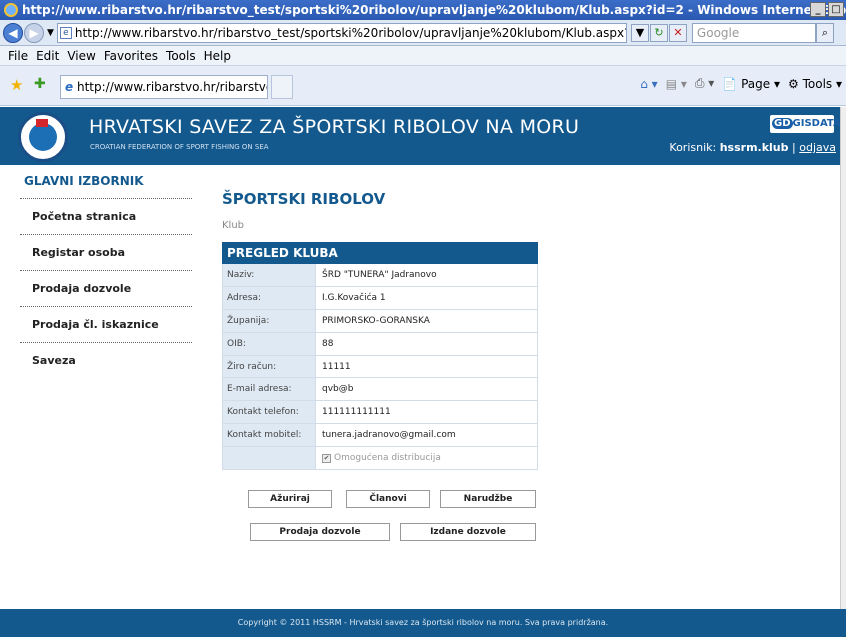 The image size is (846, 637). I want to click on home-icon: ⌂ ▾, so click(648, 84).